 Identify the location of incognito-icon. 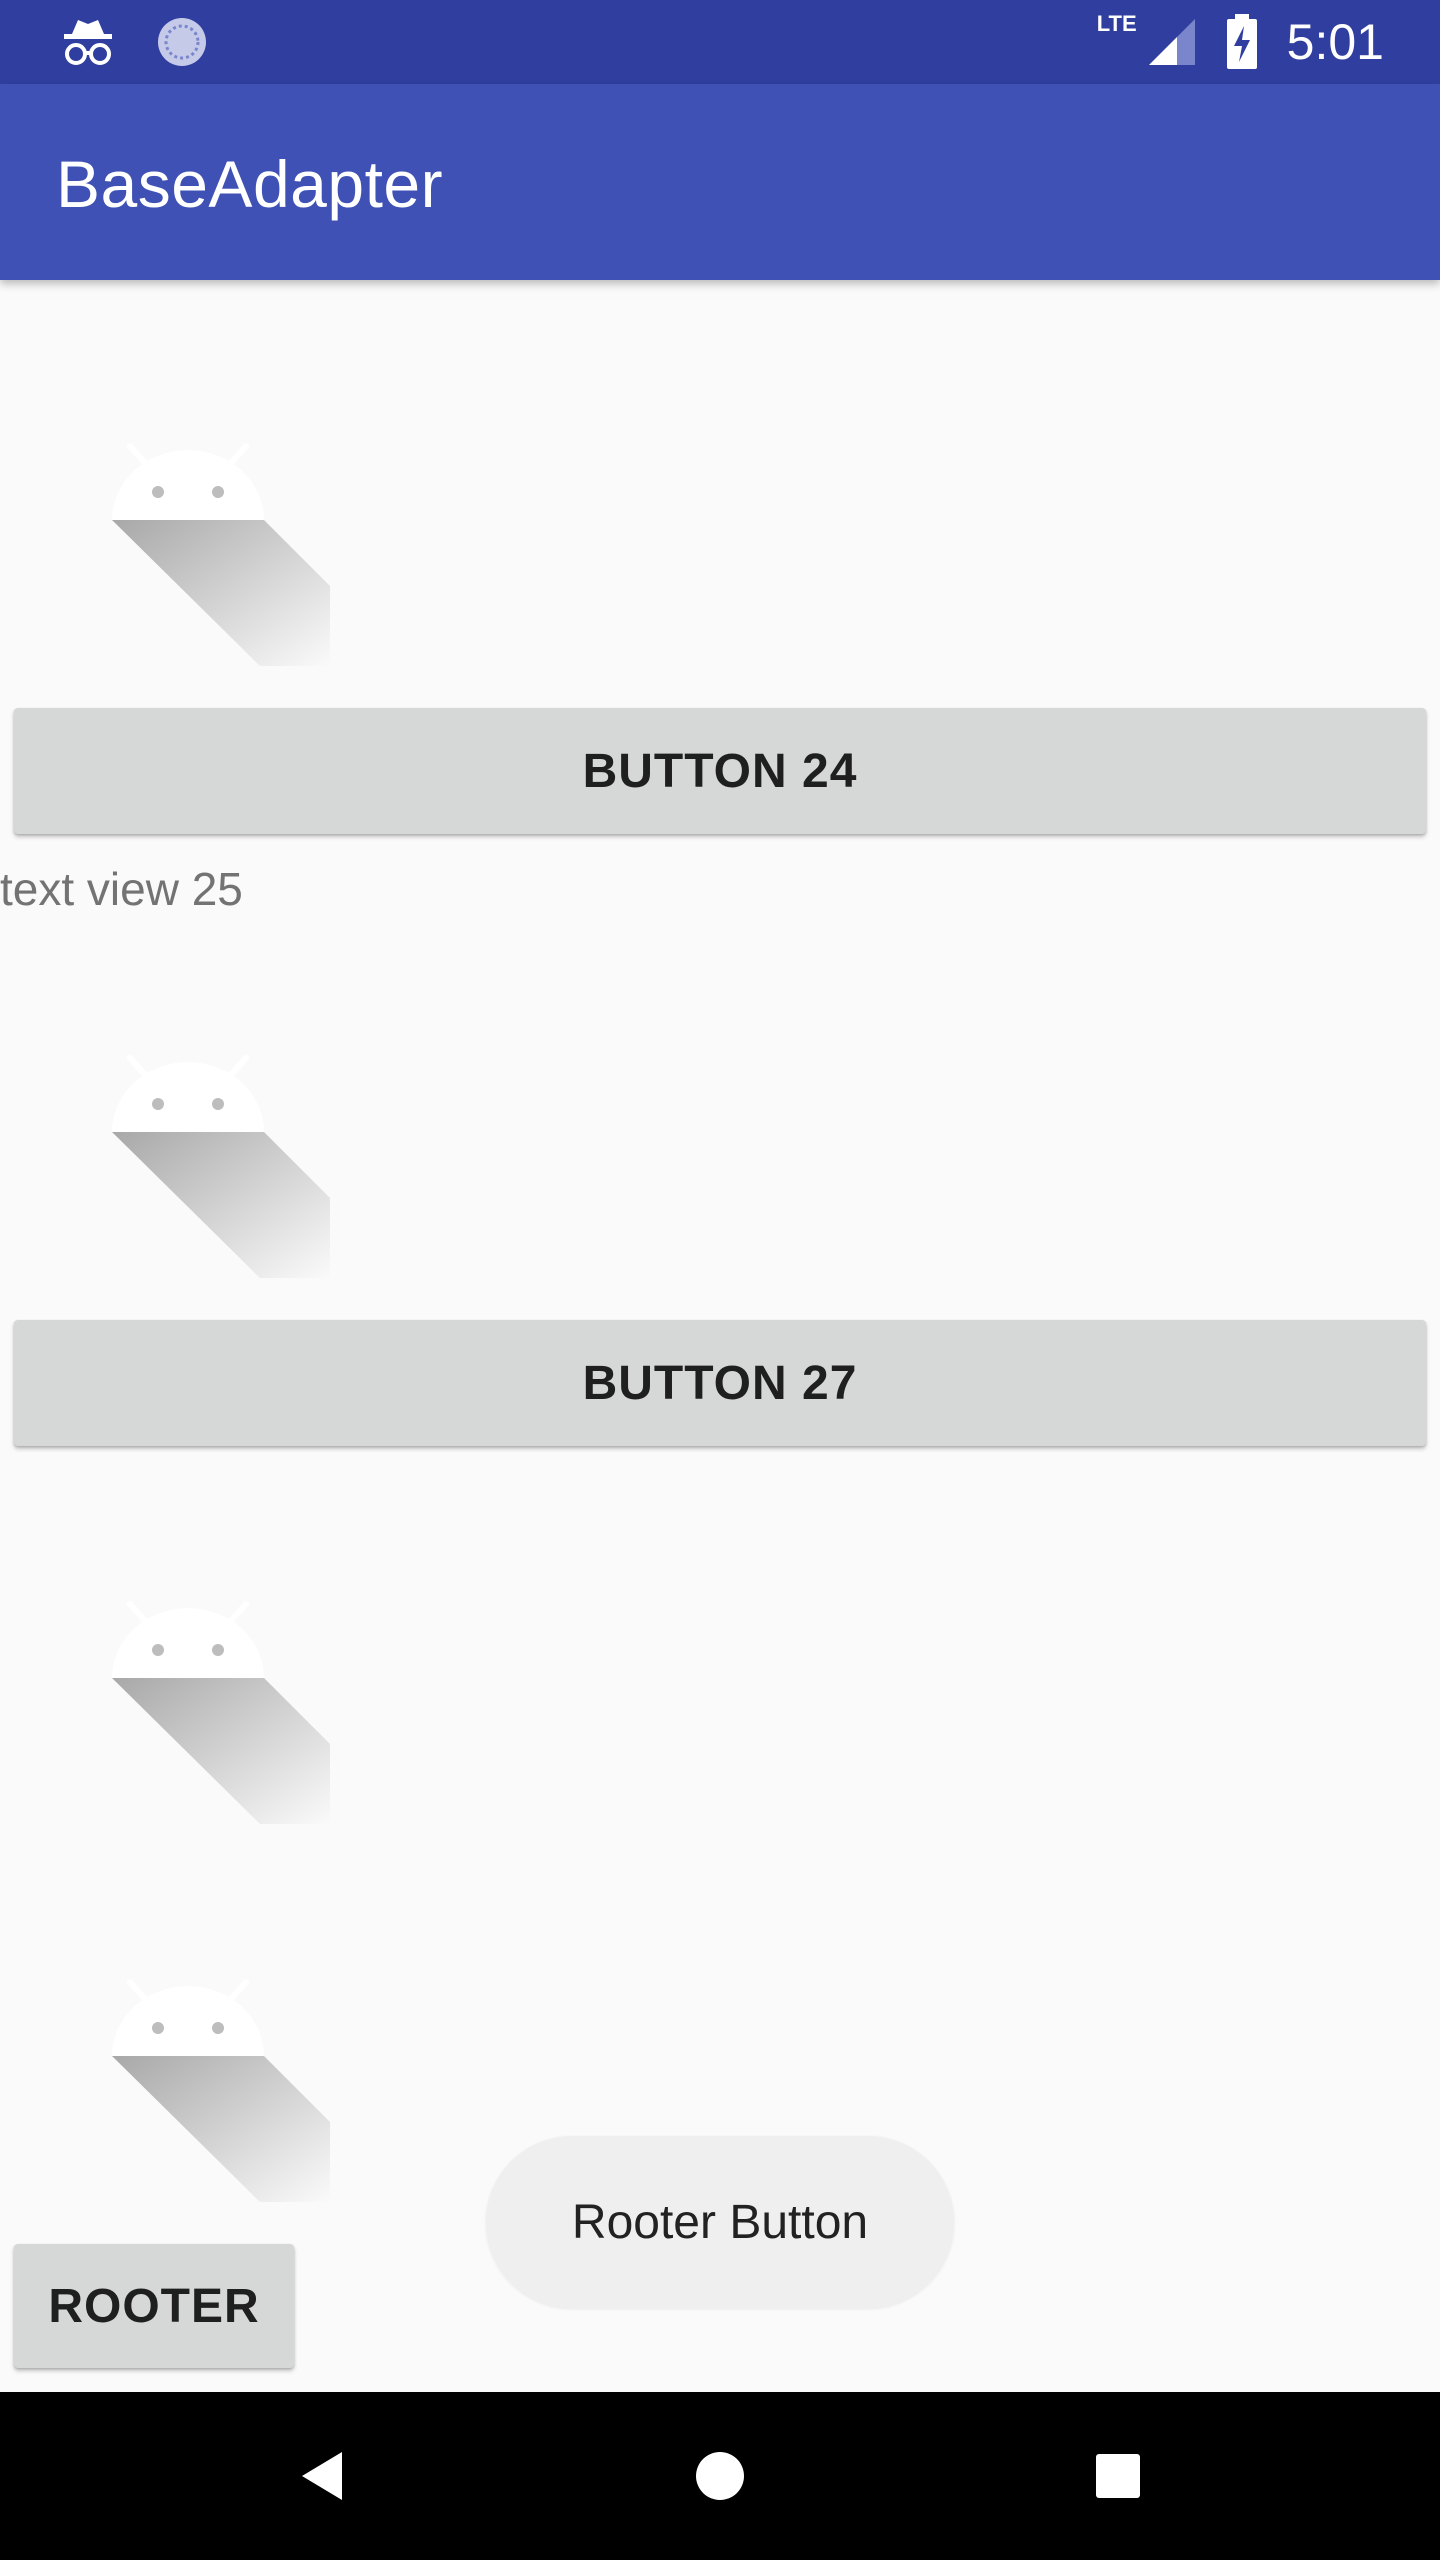
(88, 42).